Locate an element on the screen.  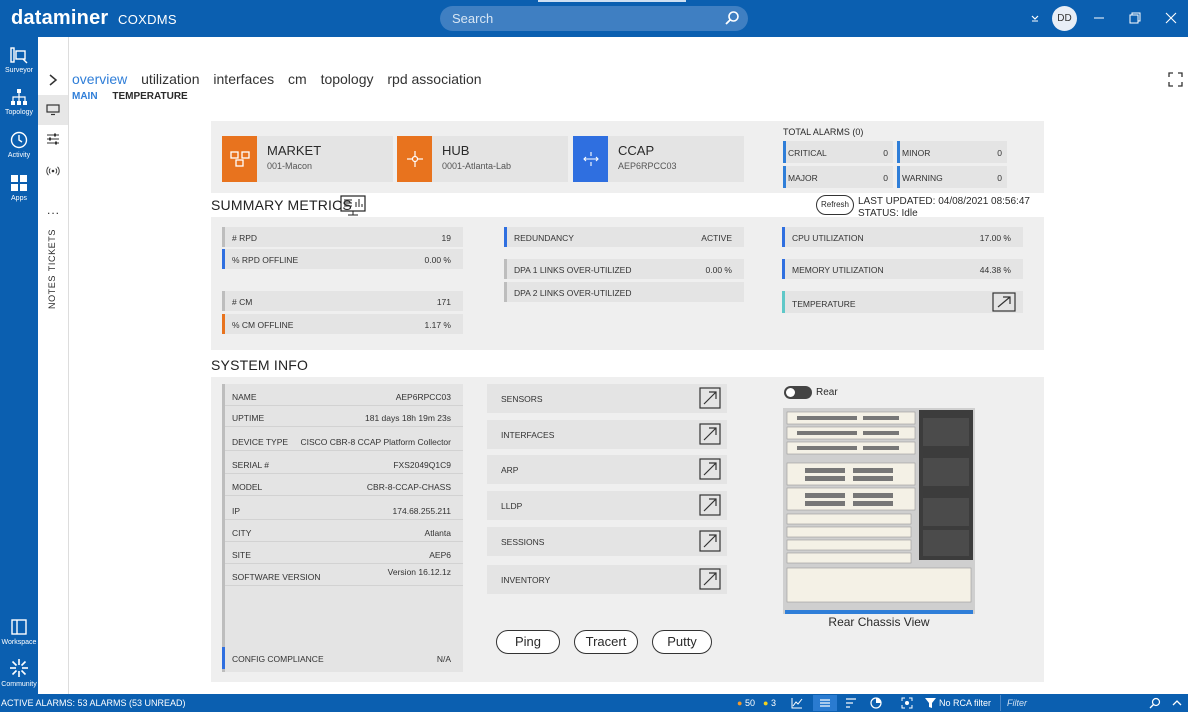
active-alarms-text: ACTIVE ALARMS: 53 ALARMS (53 UNREAD) is located at coordinates (93, 703).